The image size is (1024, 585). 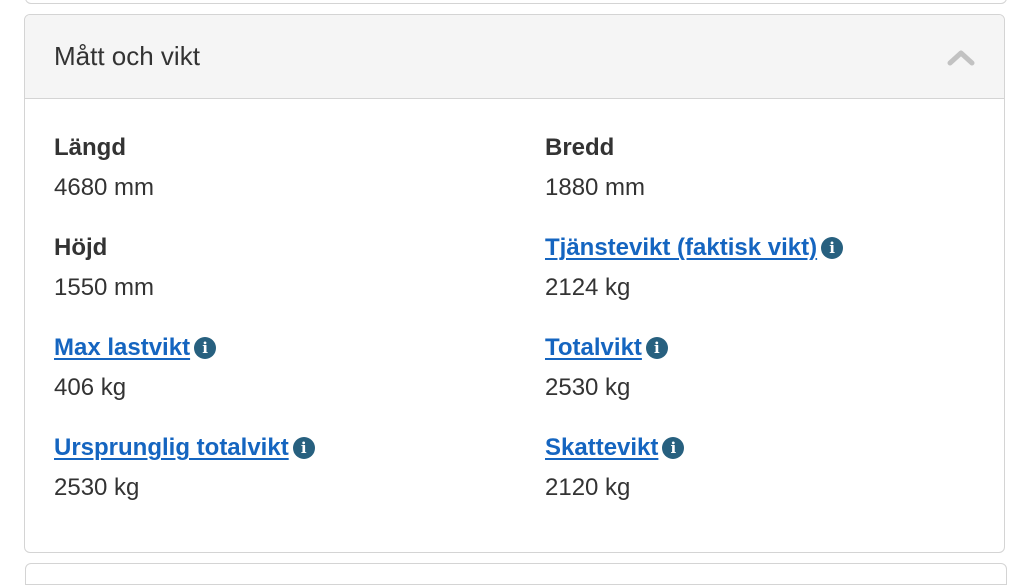 What do you see at coordinates (764, 283) in the screenshot?
I see `spec-curb-weight: Tjänstevikt (faktisk vikt) i 2124 kg` at bounding box center [764, 283].